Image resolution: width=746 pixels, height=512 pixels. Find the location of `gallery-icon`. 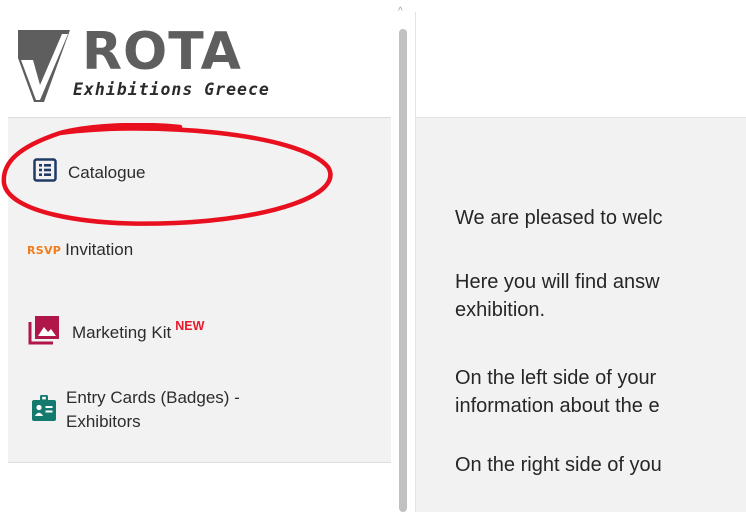

gallery-icon is located at coordinates (44, 332).